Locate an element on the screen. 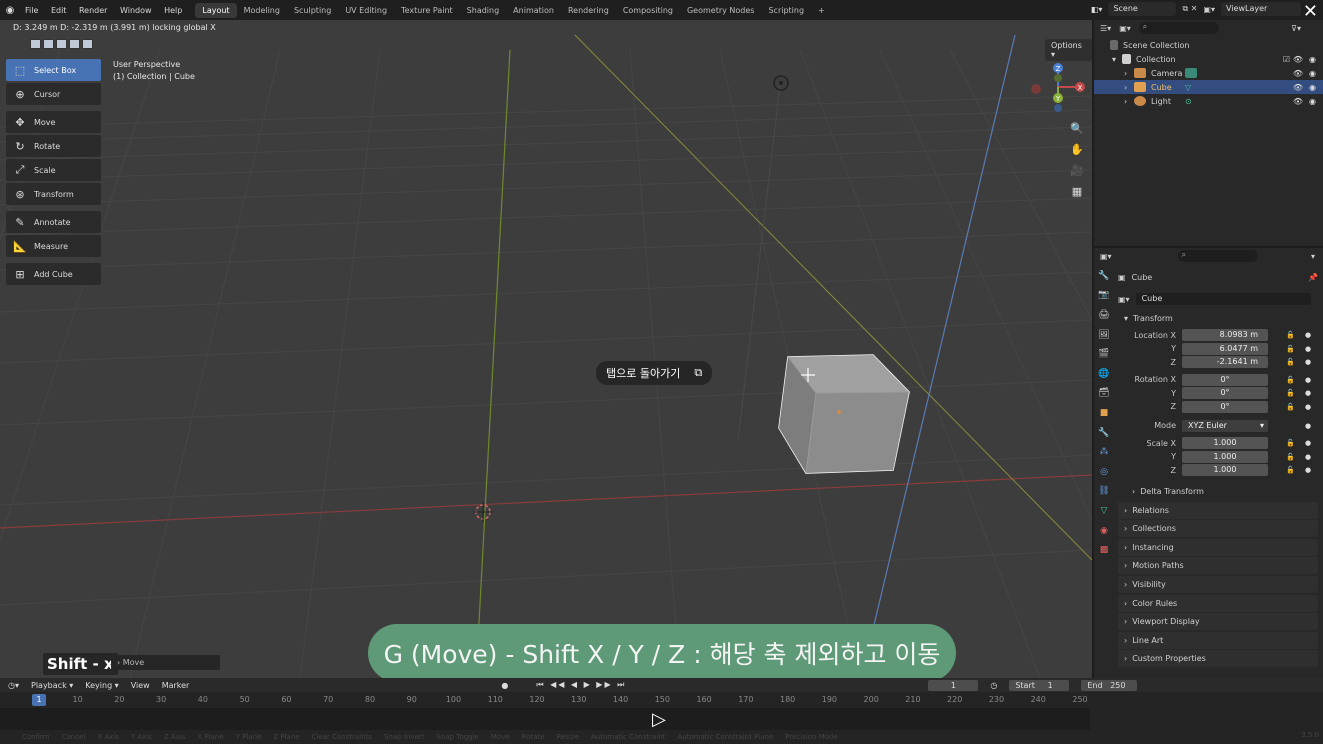 The height and width of the screenshot is (744, 1323). motion-paths-panel: › Motion Paths is located at coordinates (1218, 566).